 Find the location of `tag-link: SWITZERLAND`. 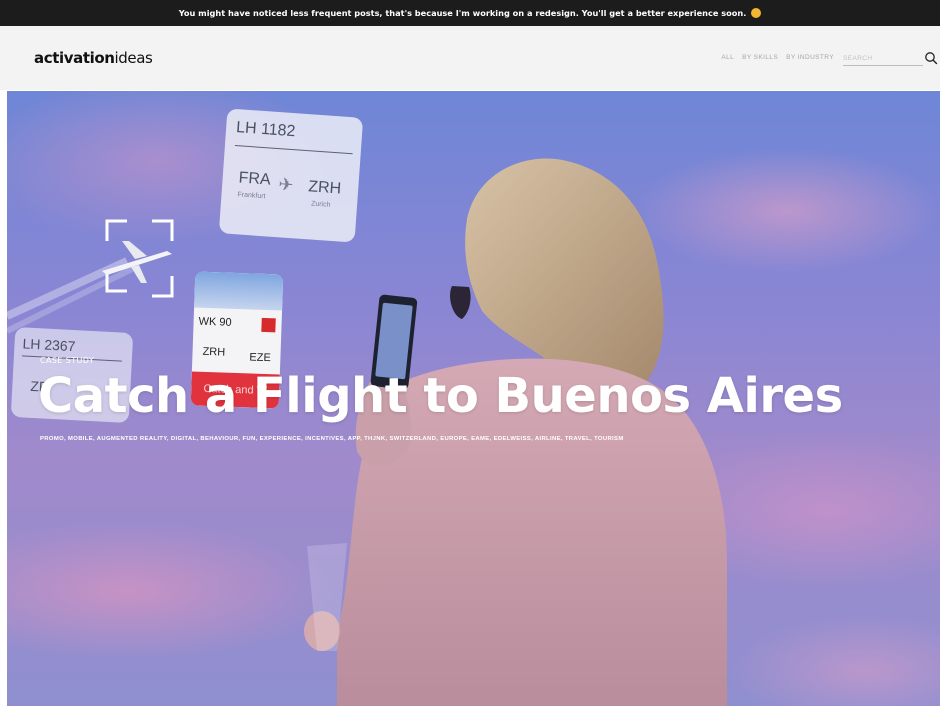

tag-link: SWITZERLAND is located at coordinates (412, 439).